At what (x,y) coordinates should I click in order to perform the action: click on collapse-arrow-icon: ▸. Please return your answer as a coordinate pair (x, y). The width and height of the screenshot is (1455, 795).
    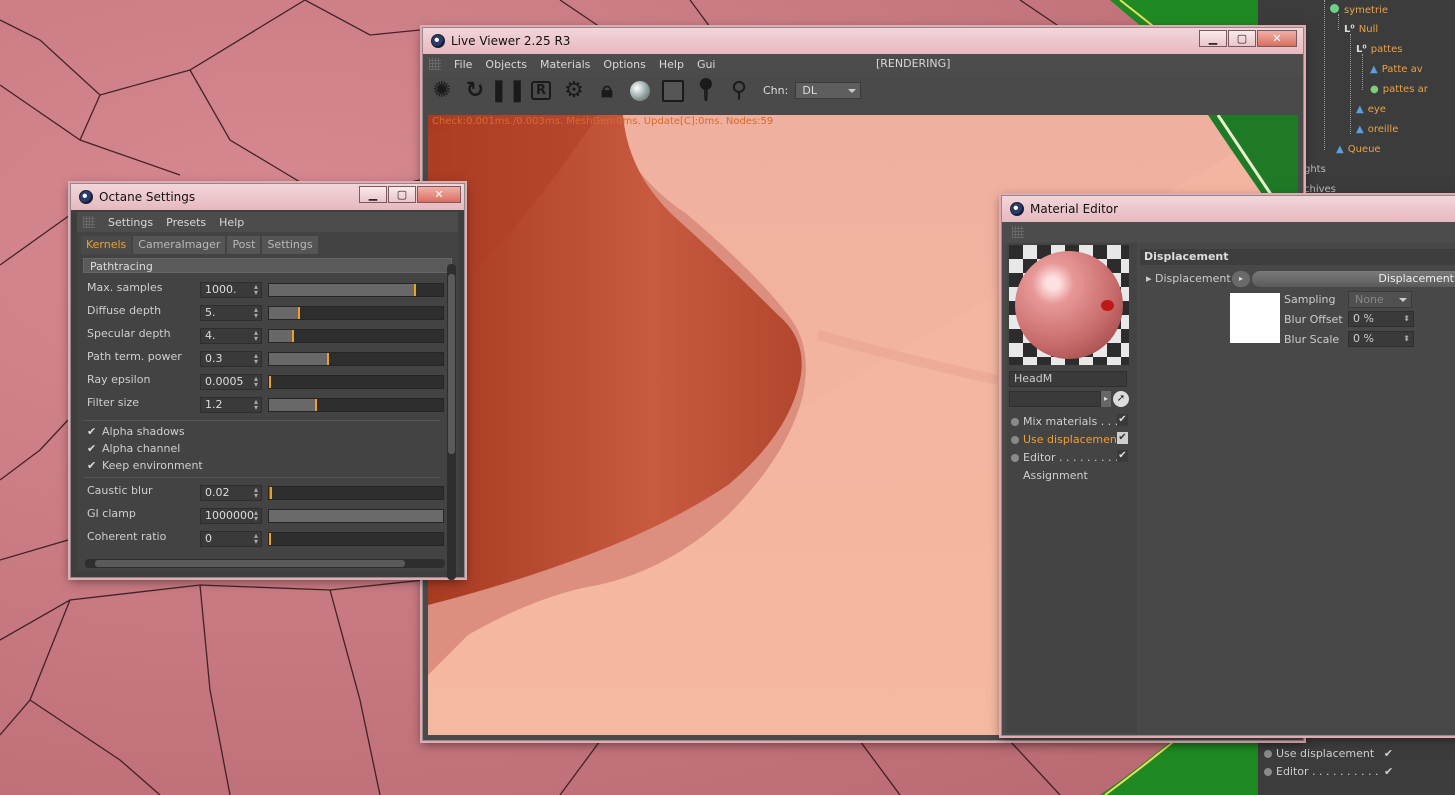
    Looking at the image, I should click on (1150, 278).